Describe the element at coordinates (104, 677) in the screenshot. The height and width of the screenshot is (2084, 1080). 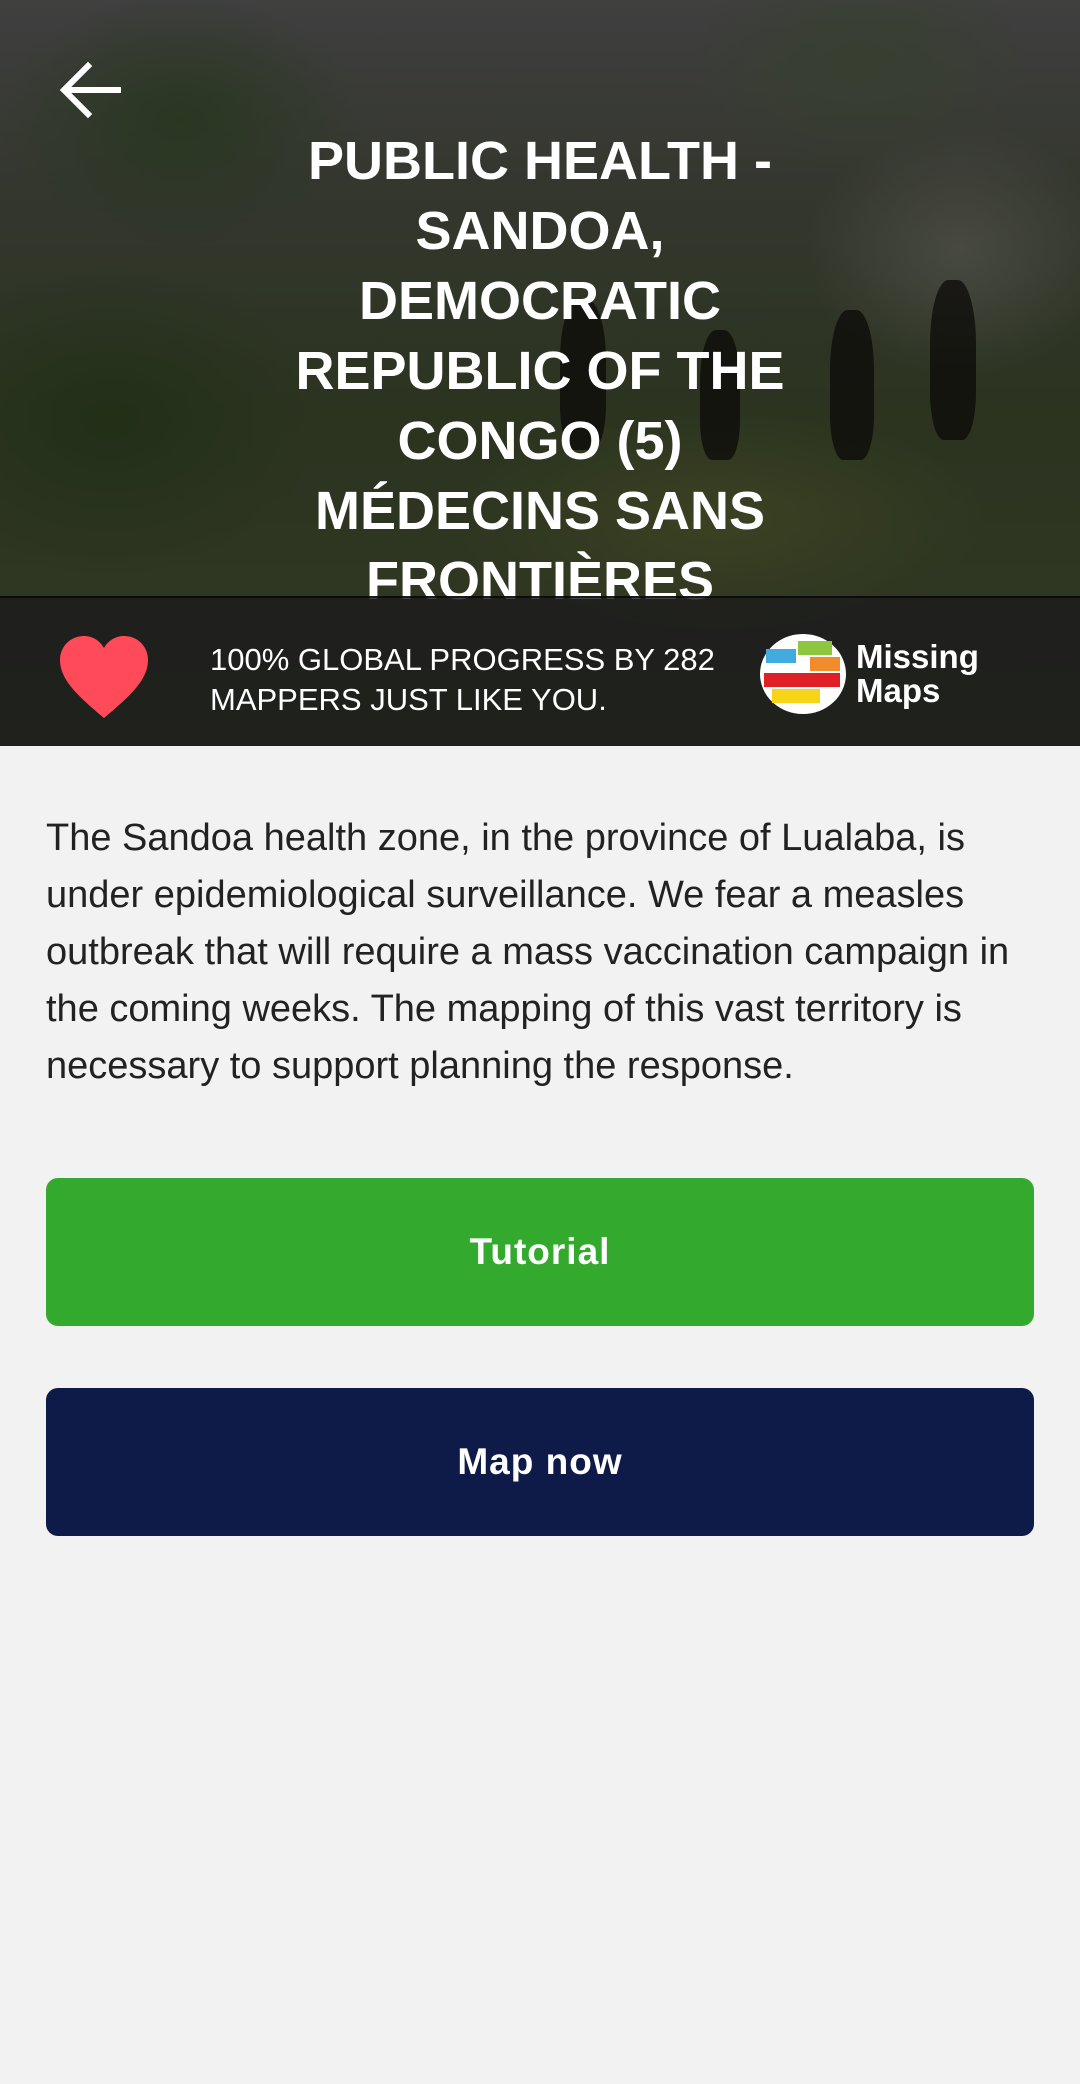
I see `heart-icon` at that location.